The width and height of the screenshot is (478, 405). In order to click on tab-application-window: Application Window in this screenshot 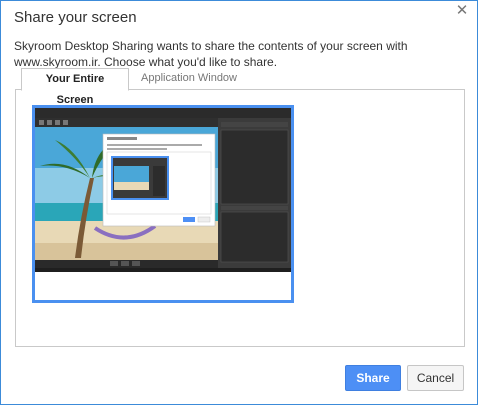, I will do `click(189, 78)`.